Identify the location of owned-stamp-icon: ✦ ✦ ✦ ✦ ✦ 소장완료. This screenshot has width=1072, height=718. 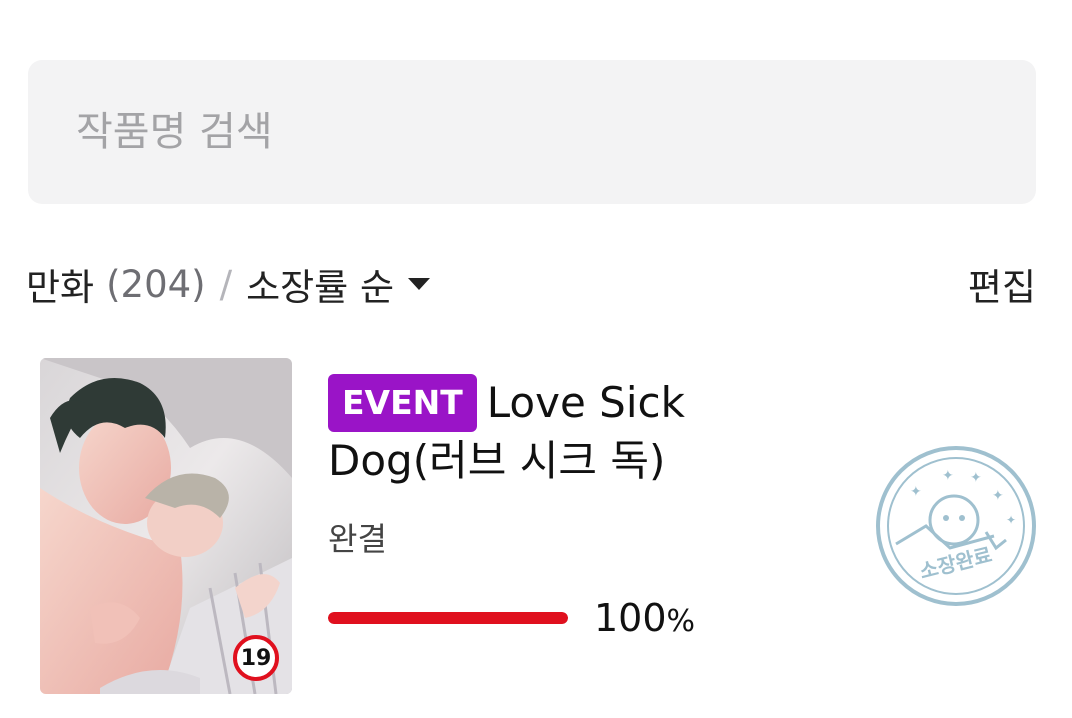
(956, 526).